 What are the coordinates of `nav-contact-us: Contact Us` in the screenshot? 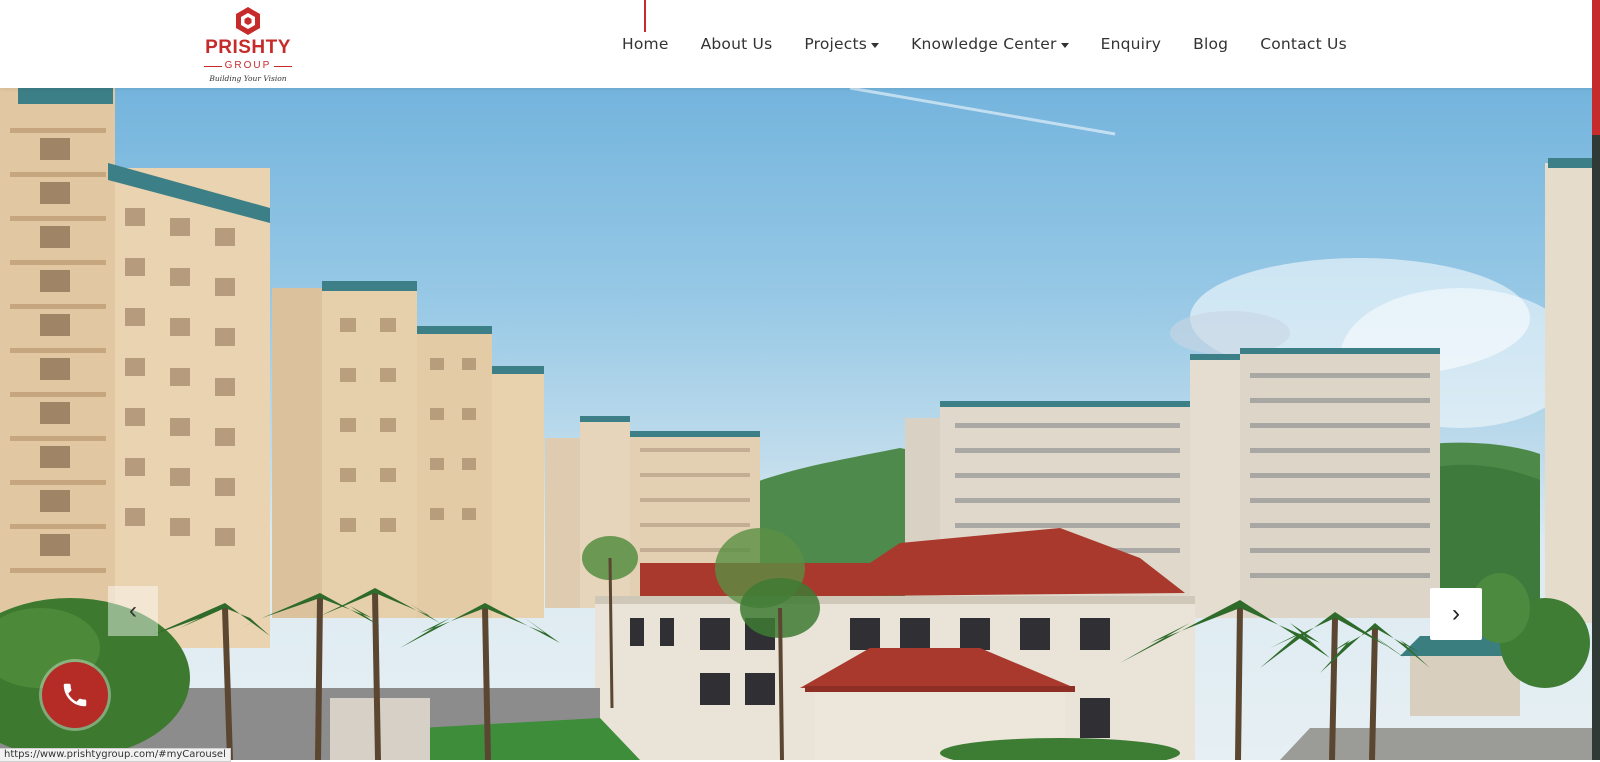 It's located at (1303, 44).